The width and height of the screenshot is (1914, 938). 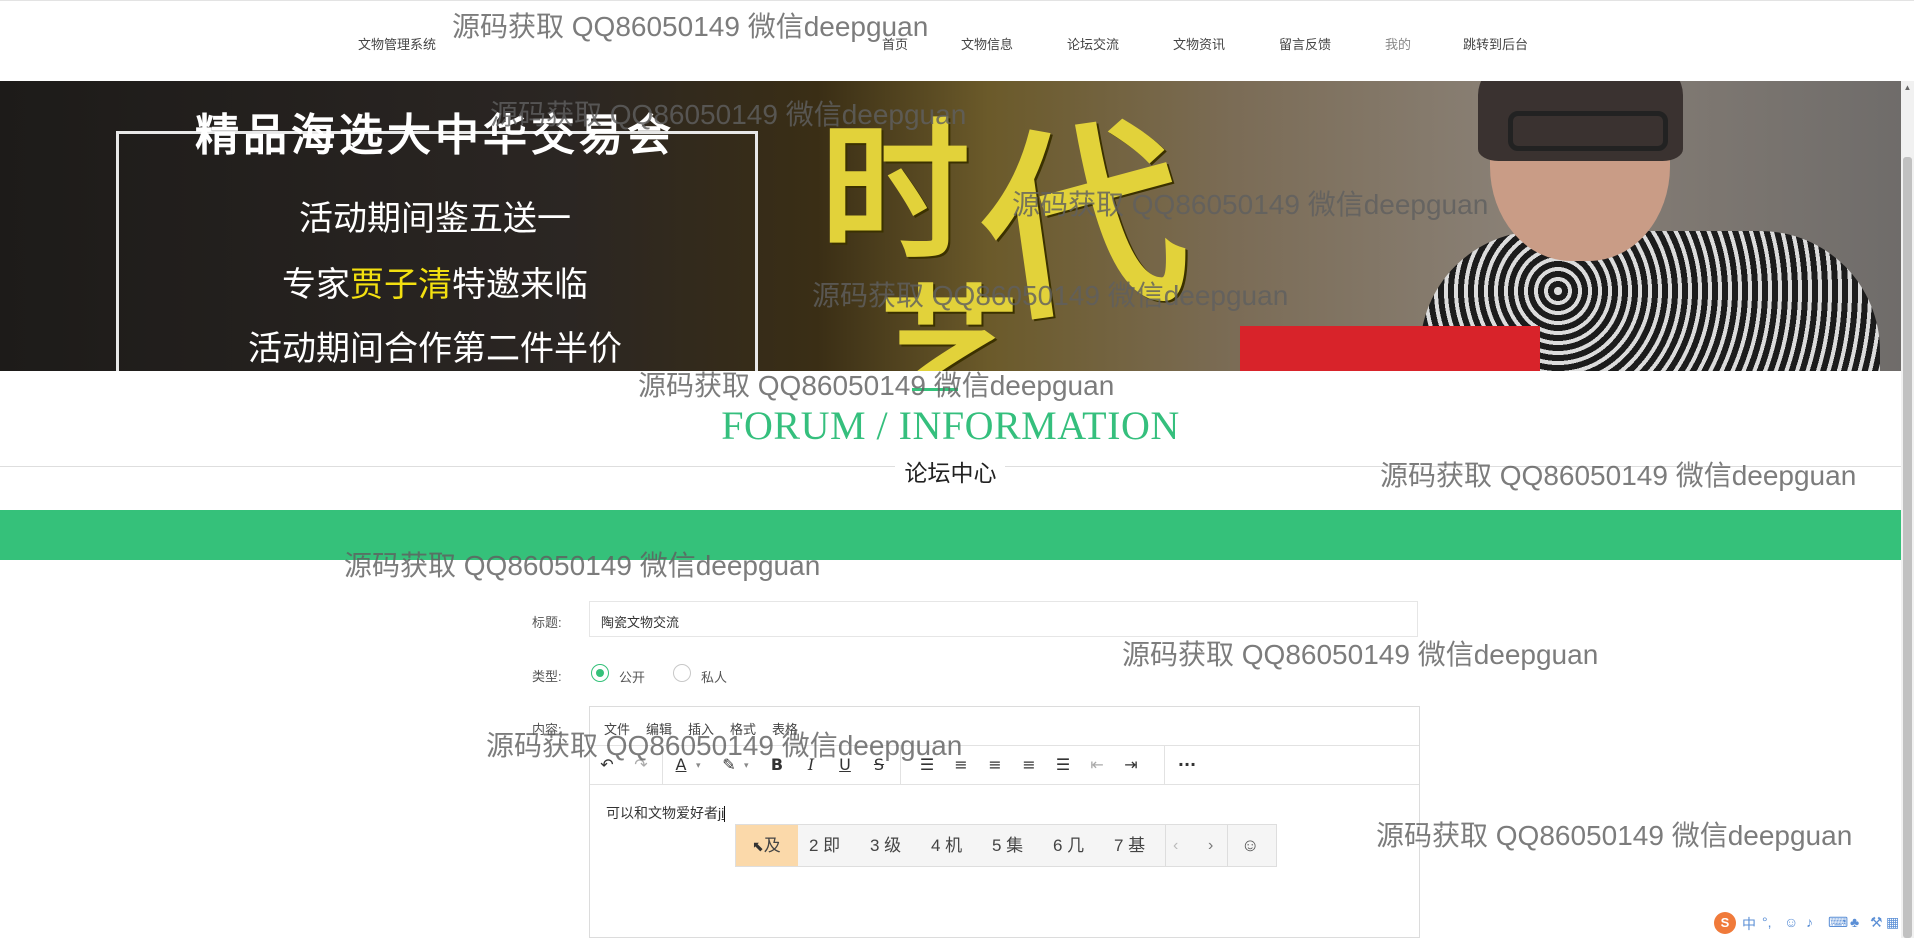 What do you see at coordinates (1570, 226) in the screenshot?
I see `banner-person-photo` at bounding box center [1570, 226].